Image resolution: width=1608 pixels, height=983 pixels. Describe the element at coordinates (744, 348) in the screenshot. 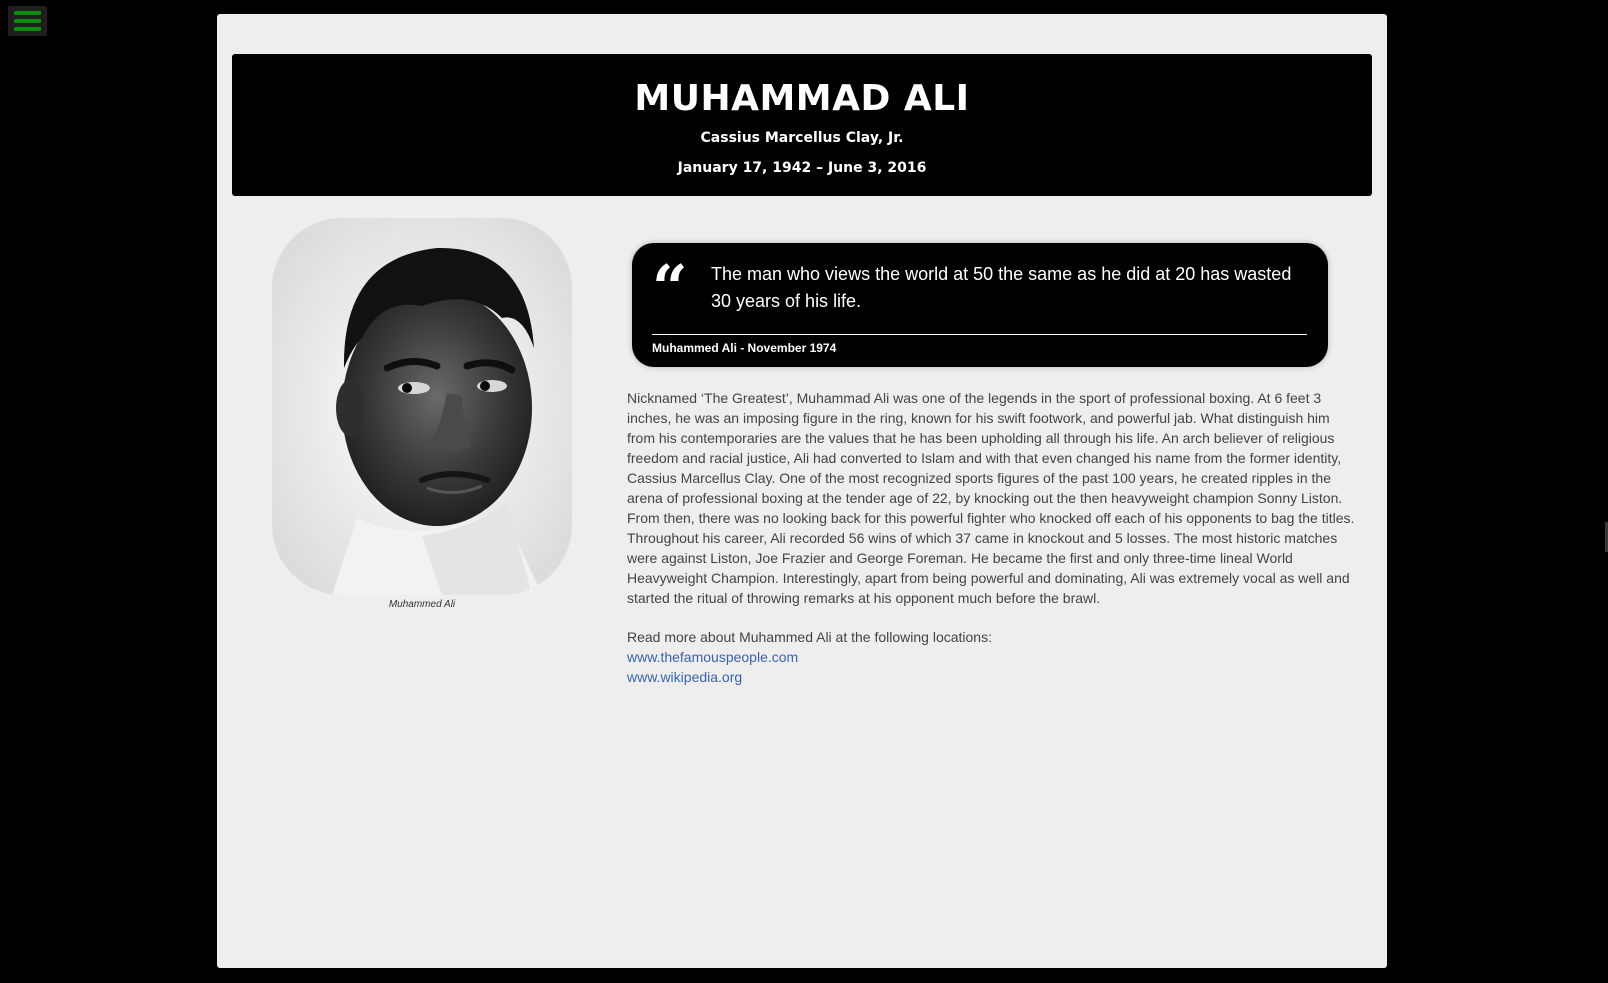

I see `quote-attribution: Muhammed Ali - November 1974` at that location.